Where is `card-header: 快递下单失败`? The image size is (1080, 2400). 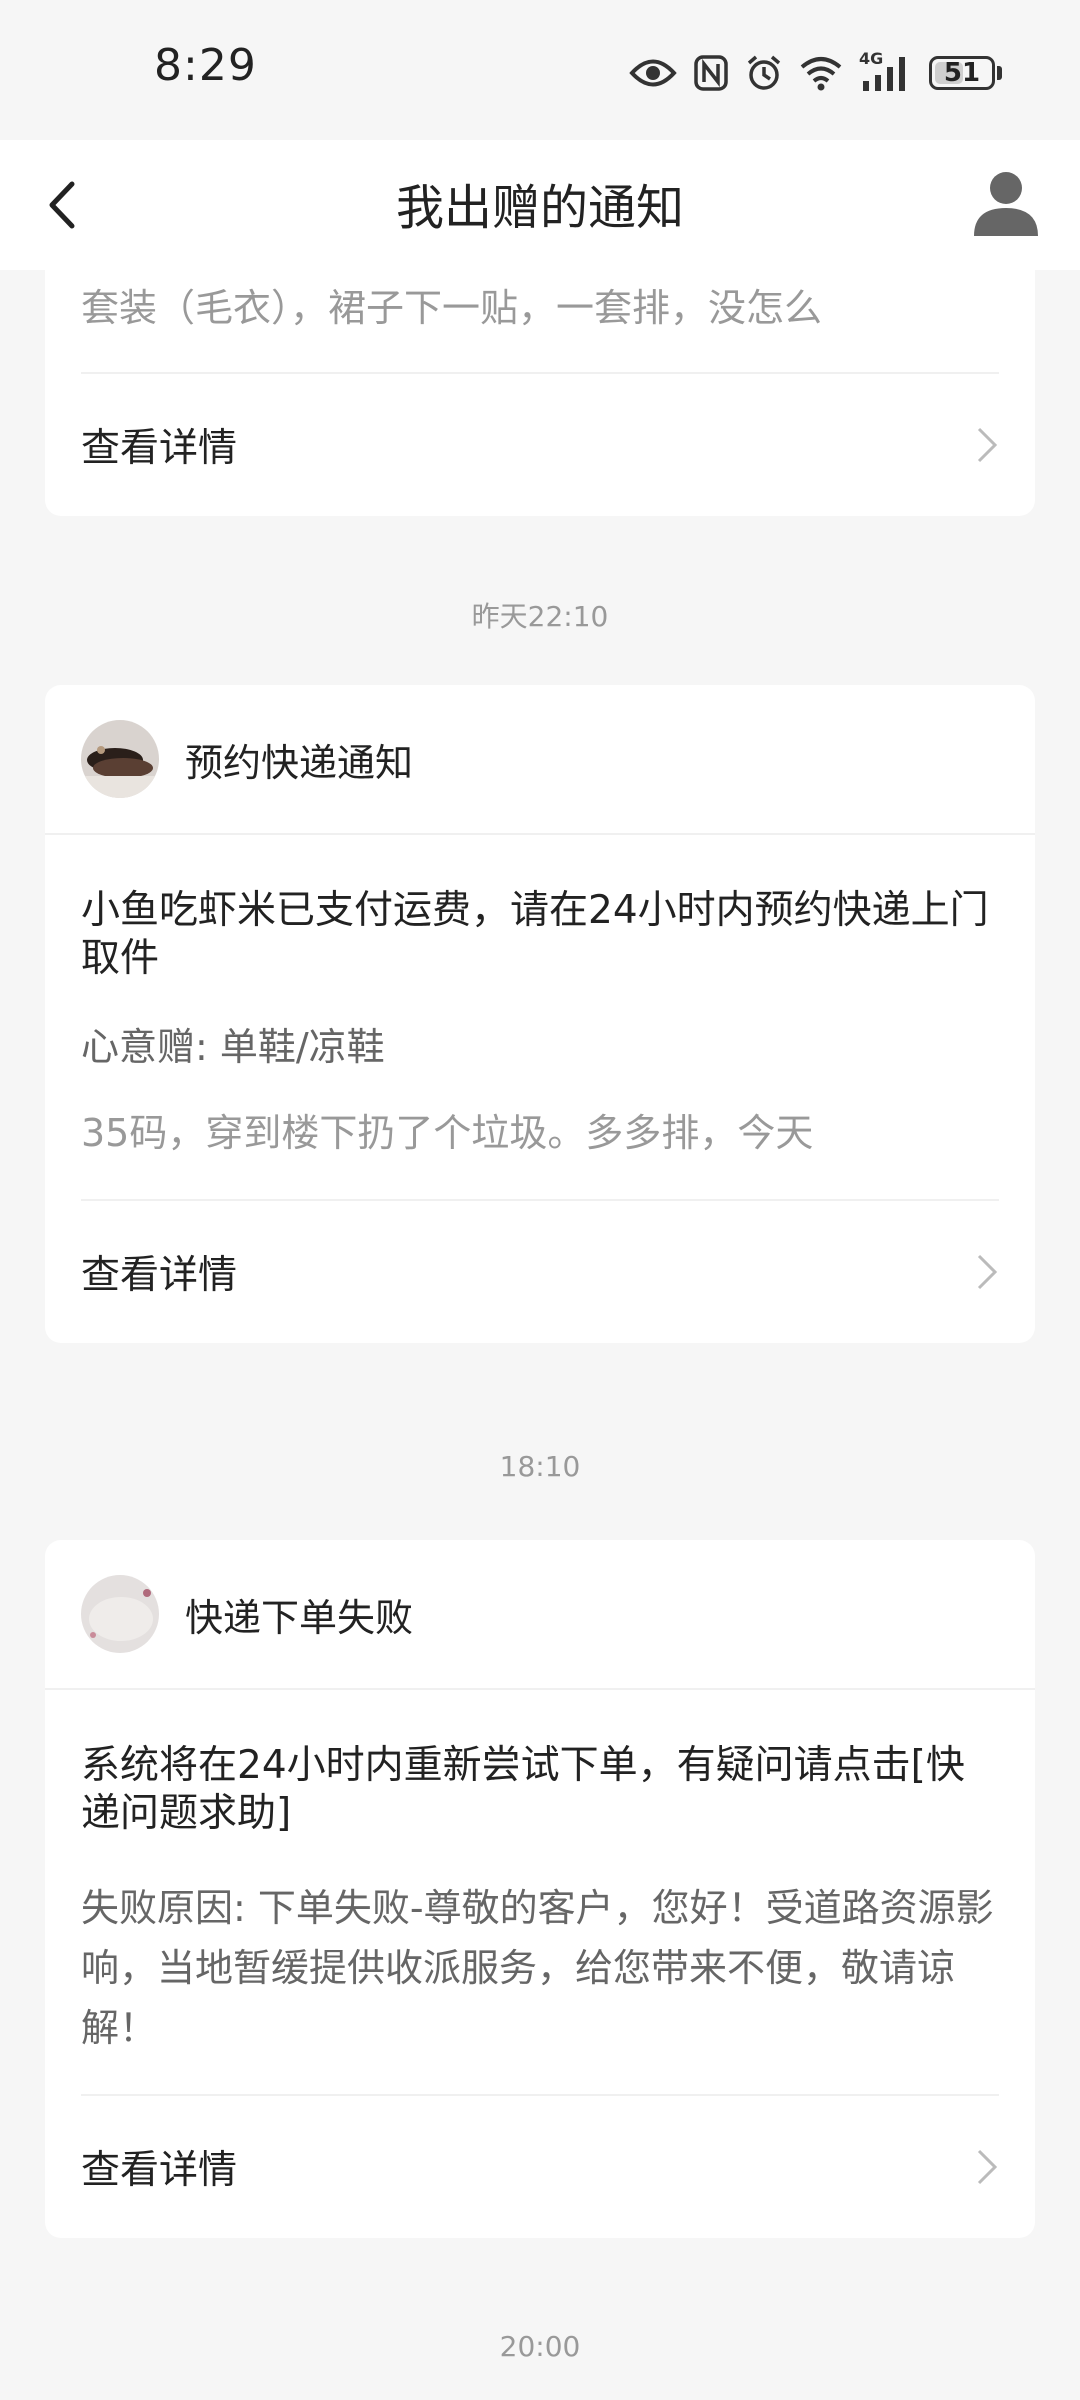 card-header: 快递下单失败 is located at coordinates (540, 1615).